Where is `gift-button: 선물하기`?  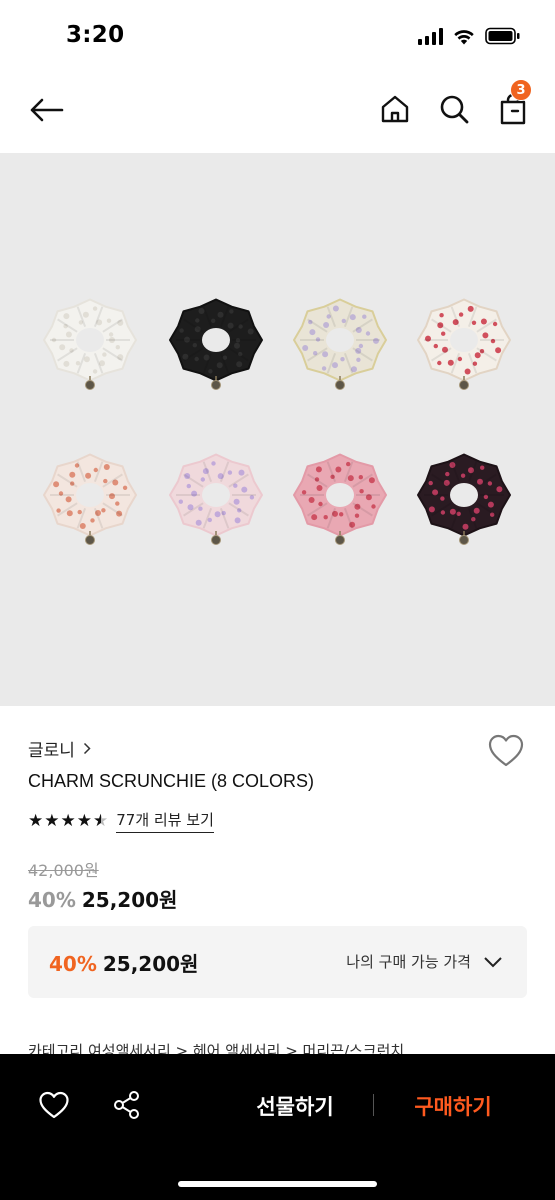 gift-button: 선물하기 is located at coordinates (295, 1106).